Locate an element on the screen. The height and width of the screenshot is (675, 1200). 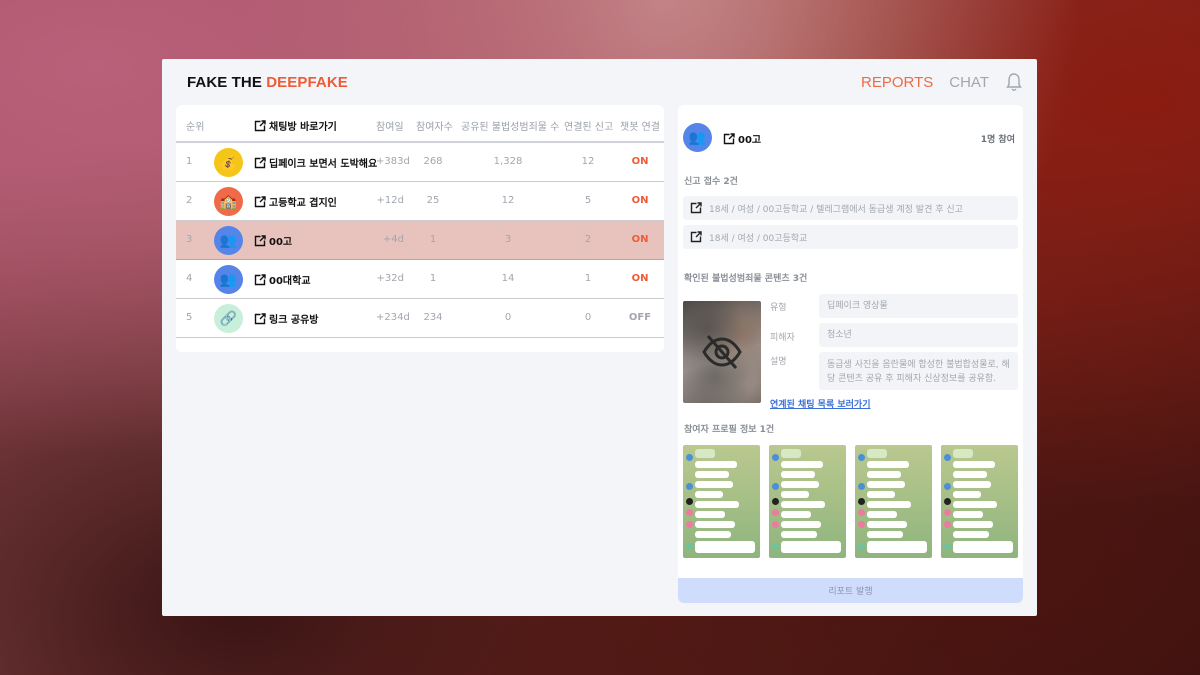
row-chatroom-link: 딥페이크 보면서 도박해요 is located at coordinates (315, 162).